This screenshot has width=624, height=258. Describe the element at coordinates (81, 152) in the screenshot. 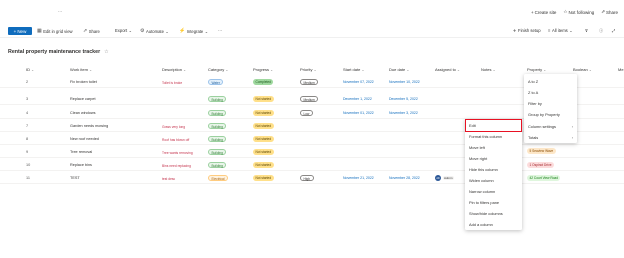

I see `cell-work-item: Tree removal` at that location.